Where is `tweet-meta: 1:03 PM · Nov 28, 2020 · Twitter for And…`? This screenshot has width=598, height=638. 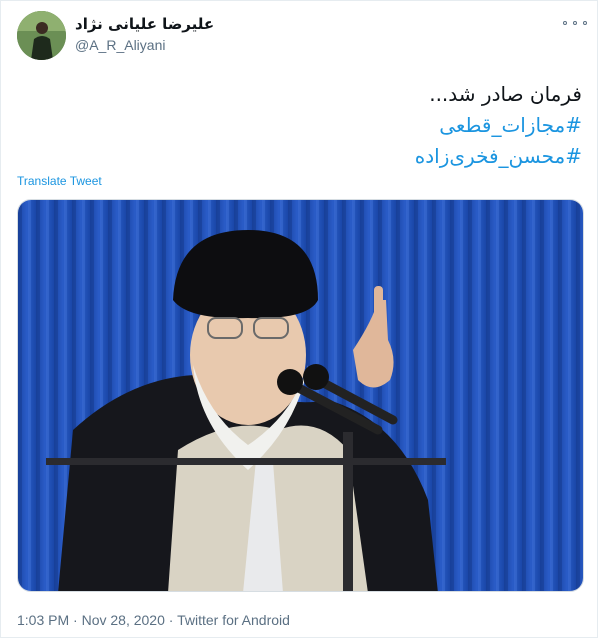 tweet-meta: 1:03 PM · Nov 28, 2020 · Twitter for And… is located at coordinates (153, 620).